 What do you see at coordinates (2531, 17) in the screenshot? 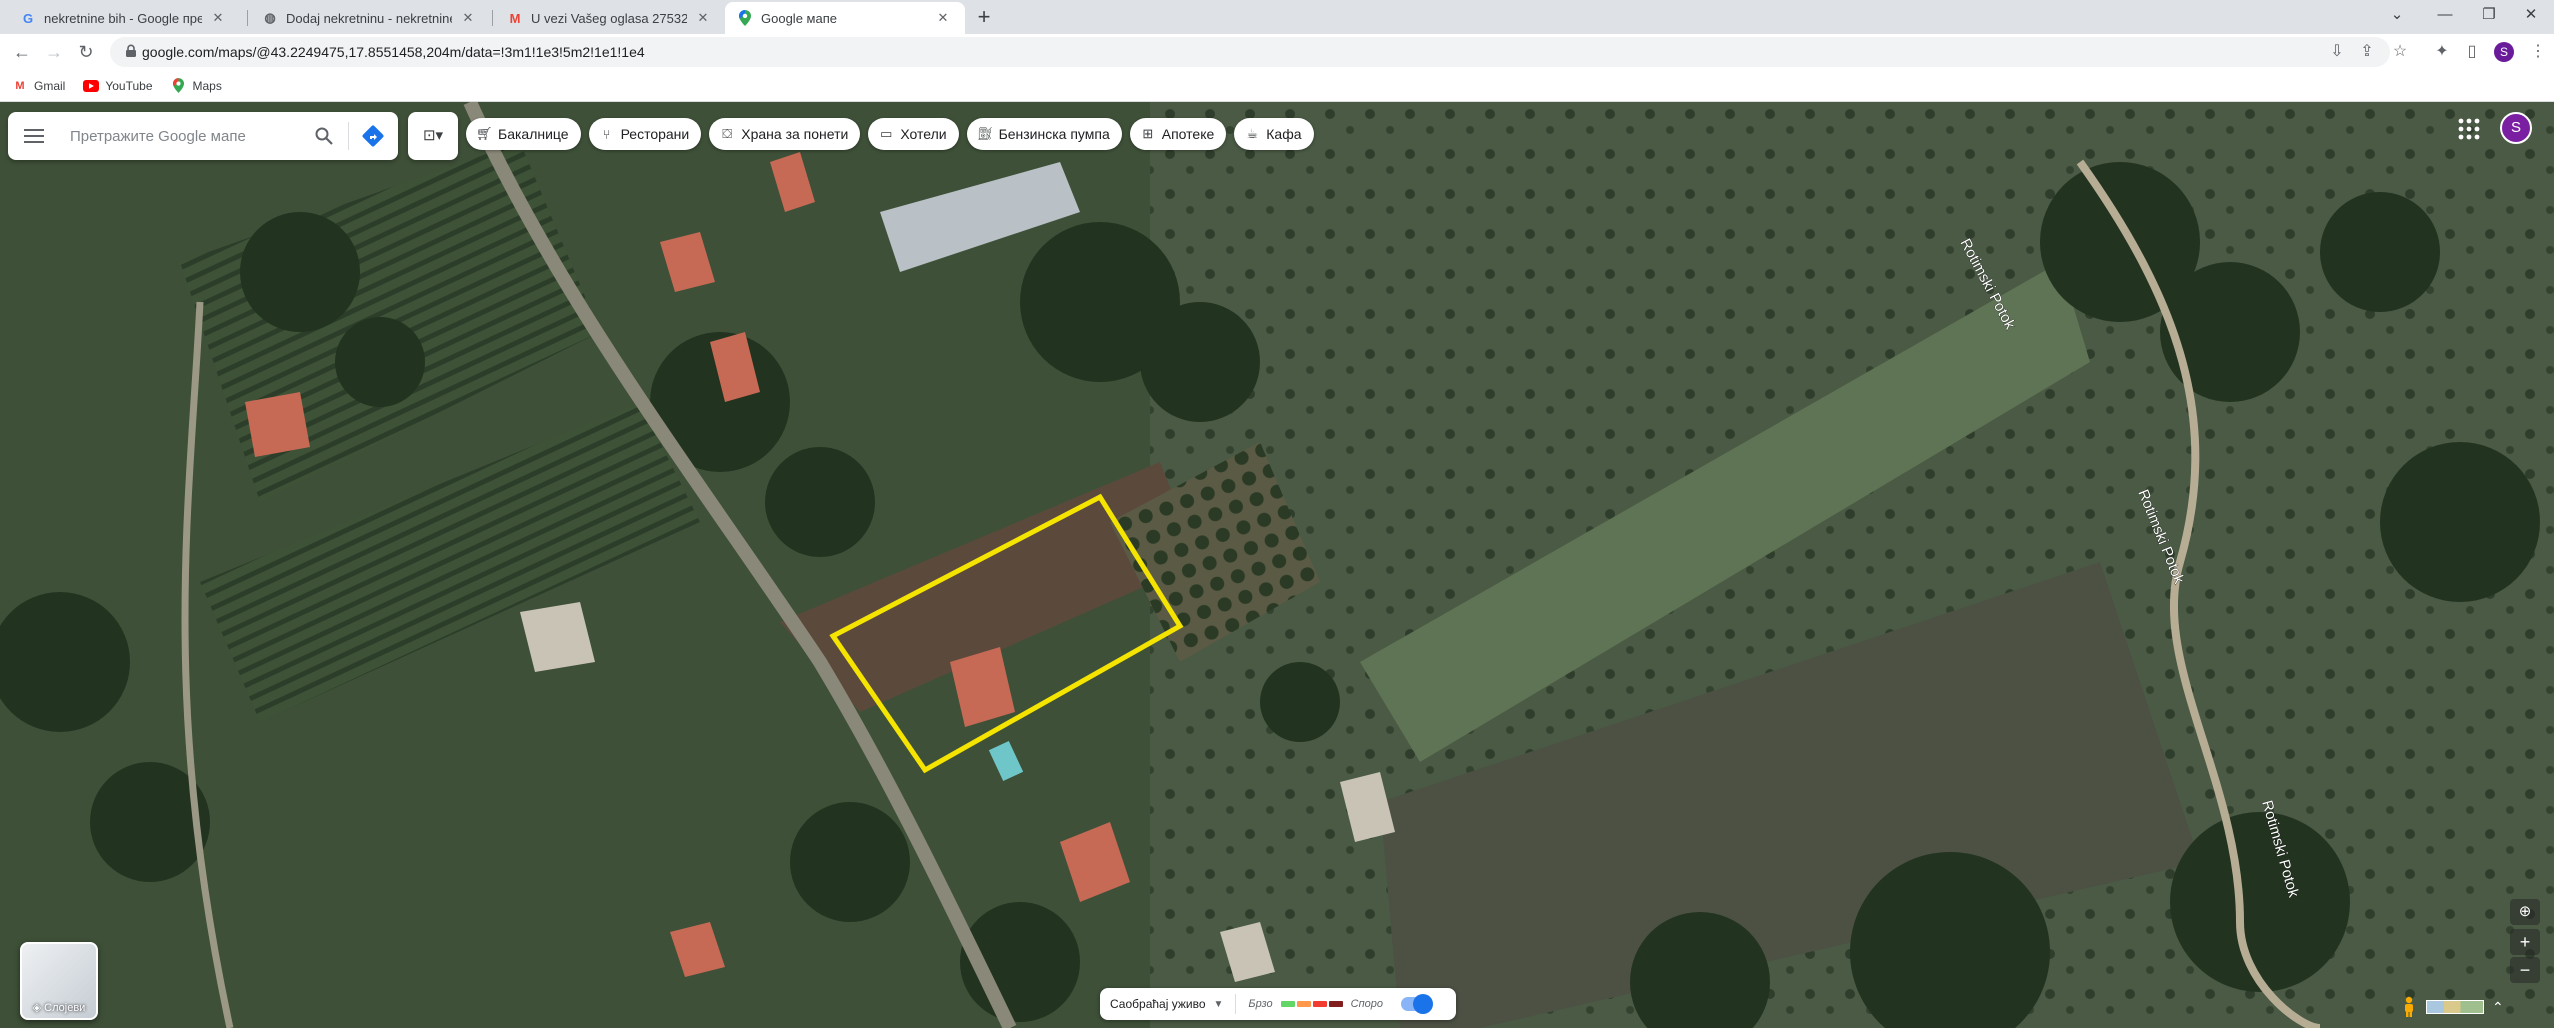
I see `close-window-button: ✕` at bounding box center [2531, 17].